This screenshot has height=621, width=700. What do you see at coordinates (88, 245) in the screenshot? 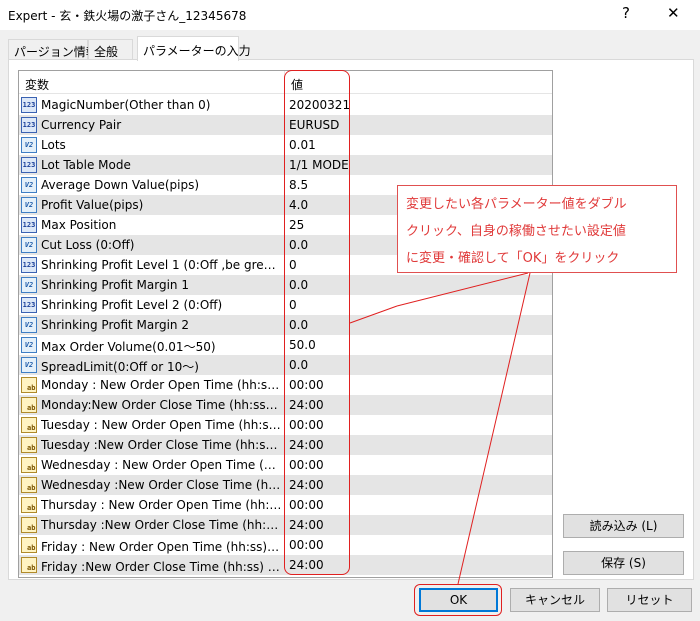
I see `parameter-name: Cut Loss (0:Off)` at bounding box center [88, 245].